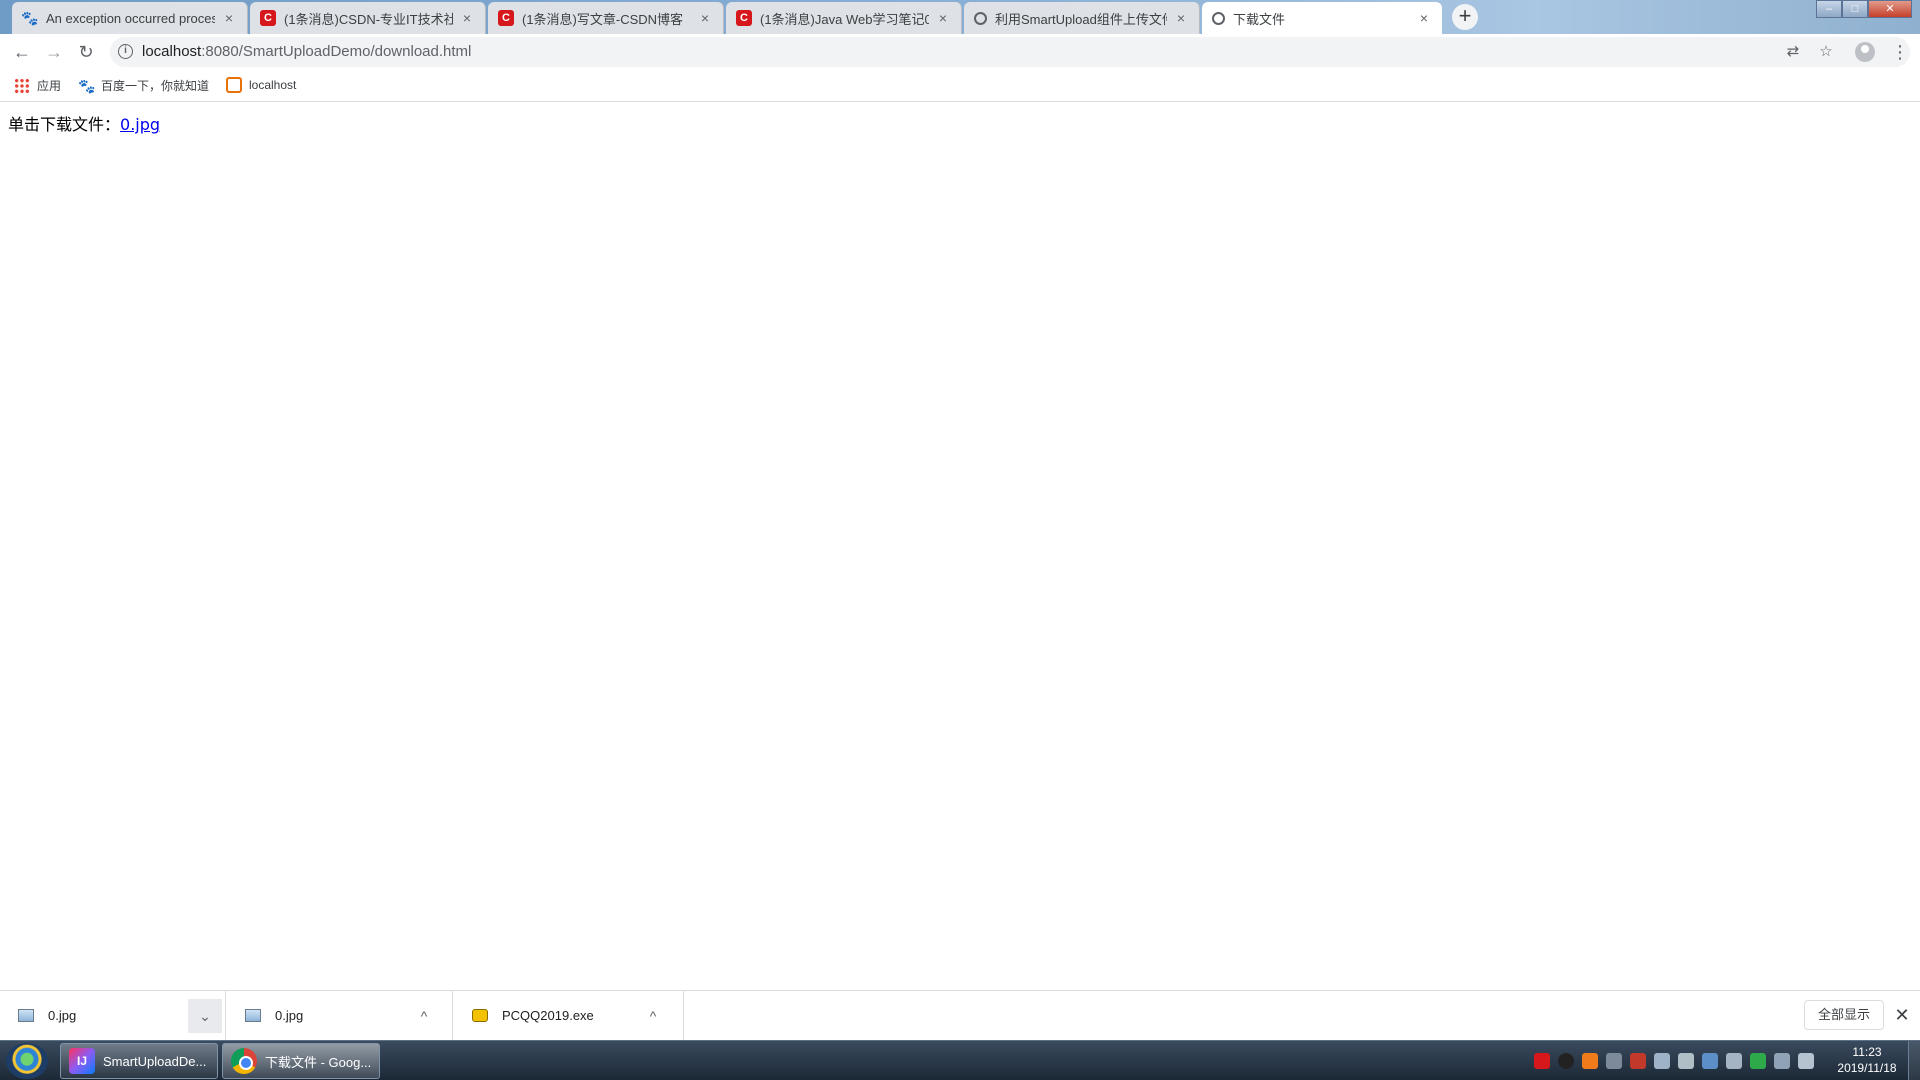 The width and height of the screenshot is (1920, 1080). I want to click on localhost-icon, so click(234, 85).